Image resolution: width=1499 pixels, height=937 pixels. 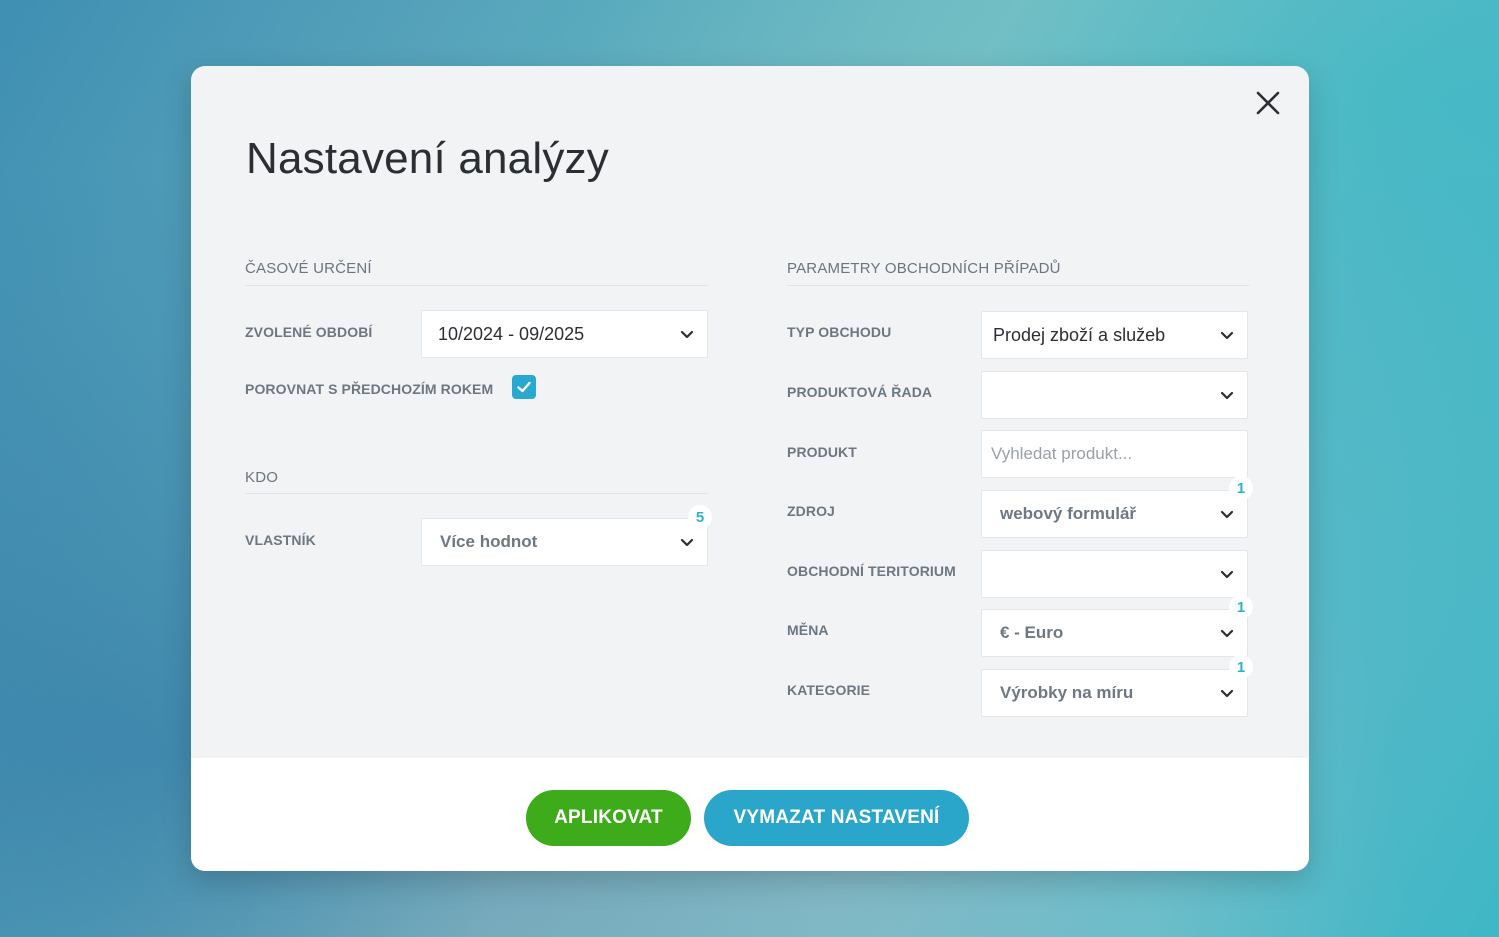 I want to click on clear-settings-button: VYMAZAT NASTAVENÍ, so click(x=836, y=818).